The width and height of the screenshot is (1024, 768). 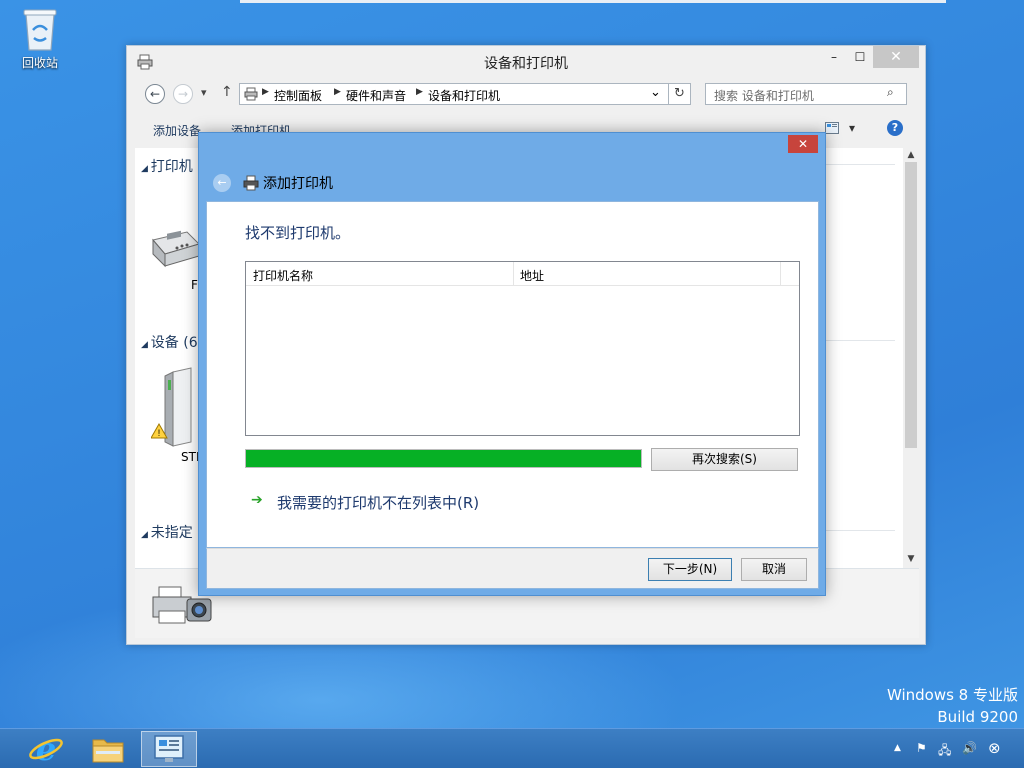 What do you see at coordinates (227, 92) in the screenshot?
I see `up-button: ↑` at bounding box center [227, 92].